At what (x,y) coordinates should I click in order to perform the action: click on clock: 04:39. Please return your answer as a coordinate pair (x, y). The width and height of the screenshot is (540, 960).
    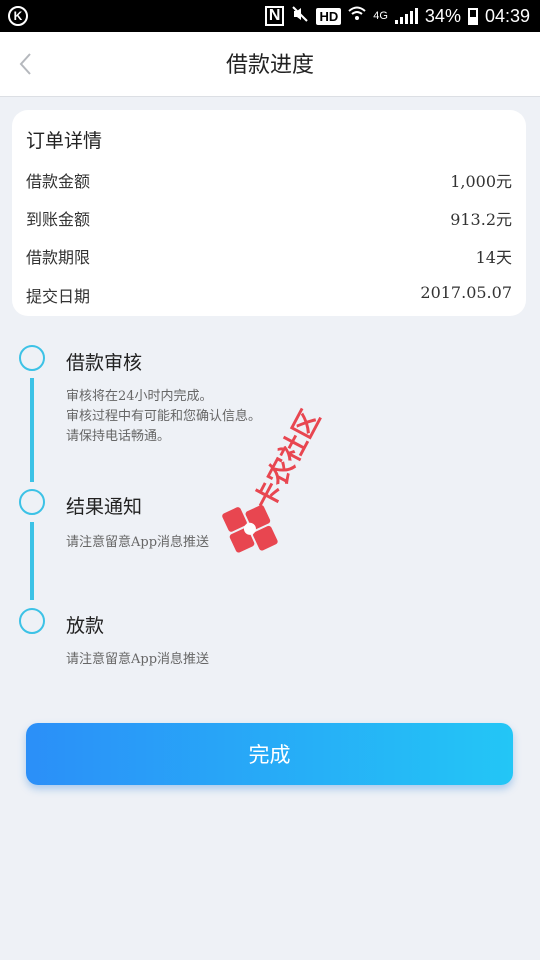
    Looking at the image, I should click on (507, 15).